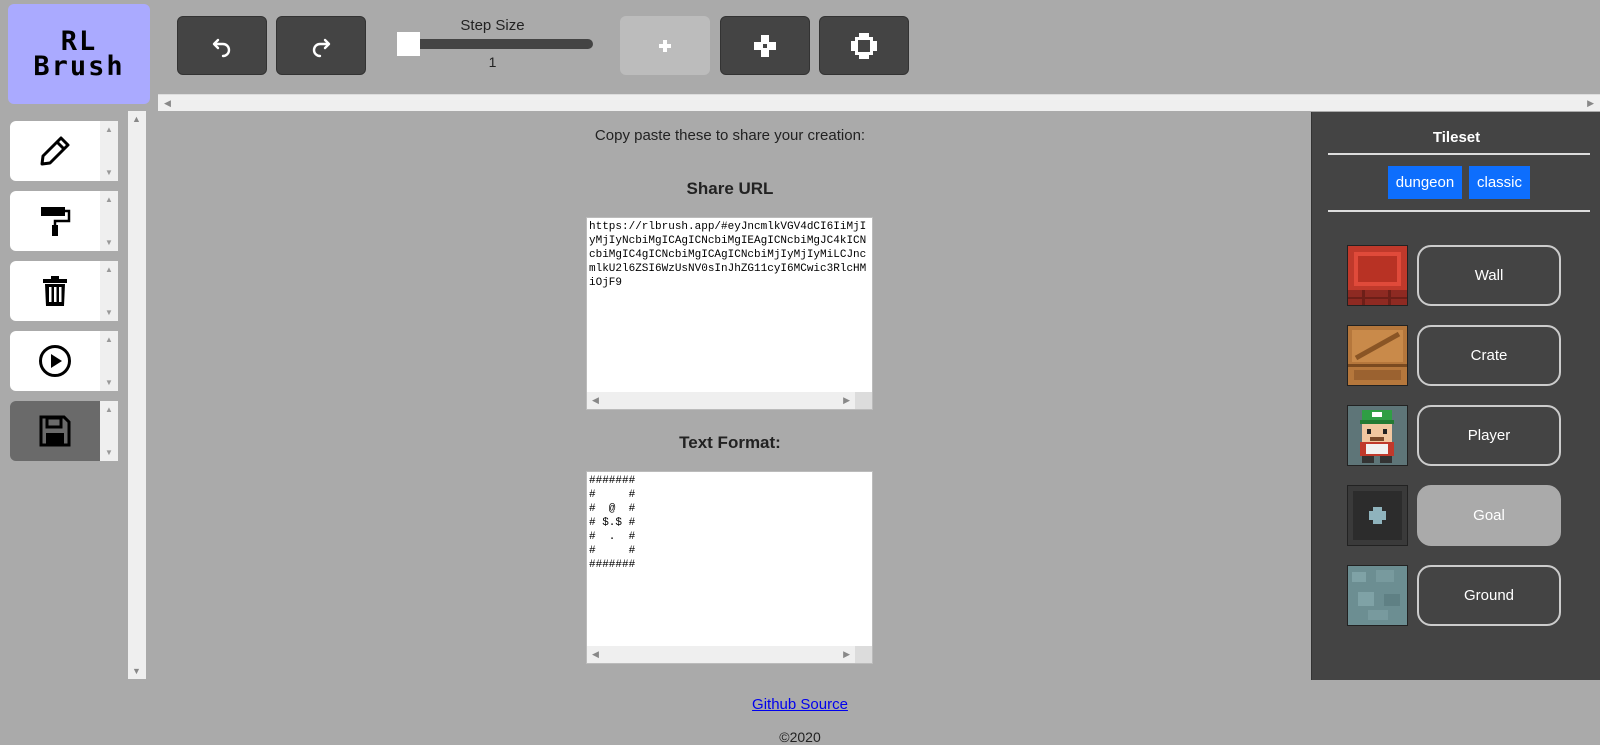 The width and height of the screenshot is (1600, 745). Describe the element at coordinates (137, 395) in the screenshot. I see `tools-vertical-scrollbar: ▲ ▼` at that location.